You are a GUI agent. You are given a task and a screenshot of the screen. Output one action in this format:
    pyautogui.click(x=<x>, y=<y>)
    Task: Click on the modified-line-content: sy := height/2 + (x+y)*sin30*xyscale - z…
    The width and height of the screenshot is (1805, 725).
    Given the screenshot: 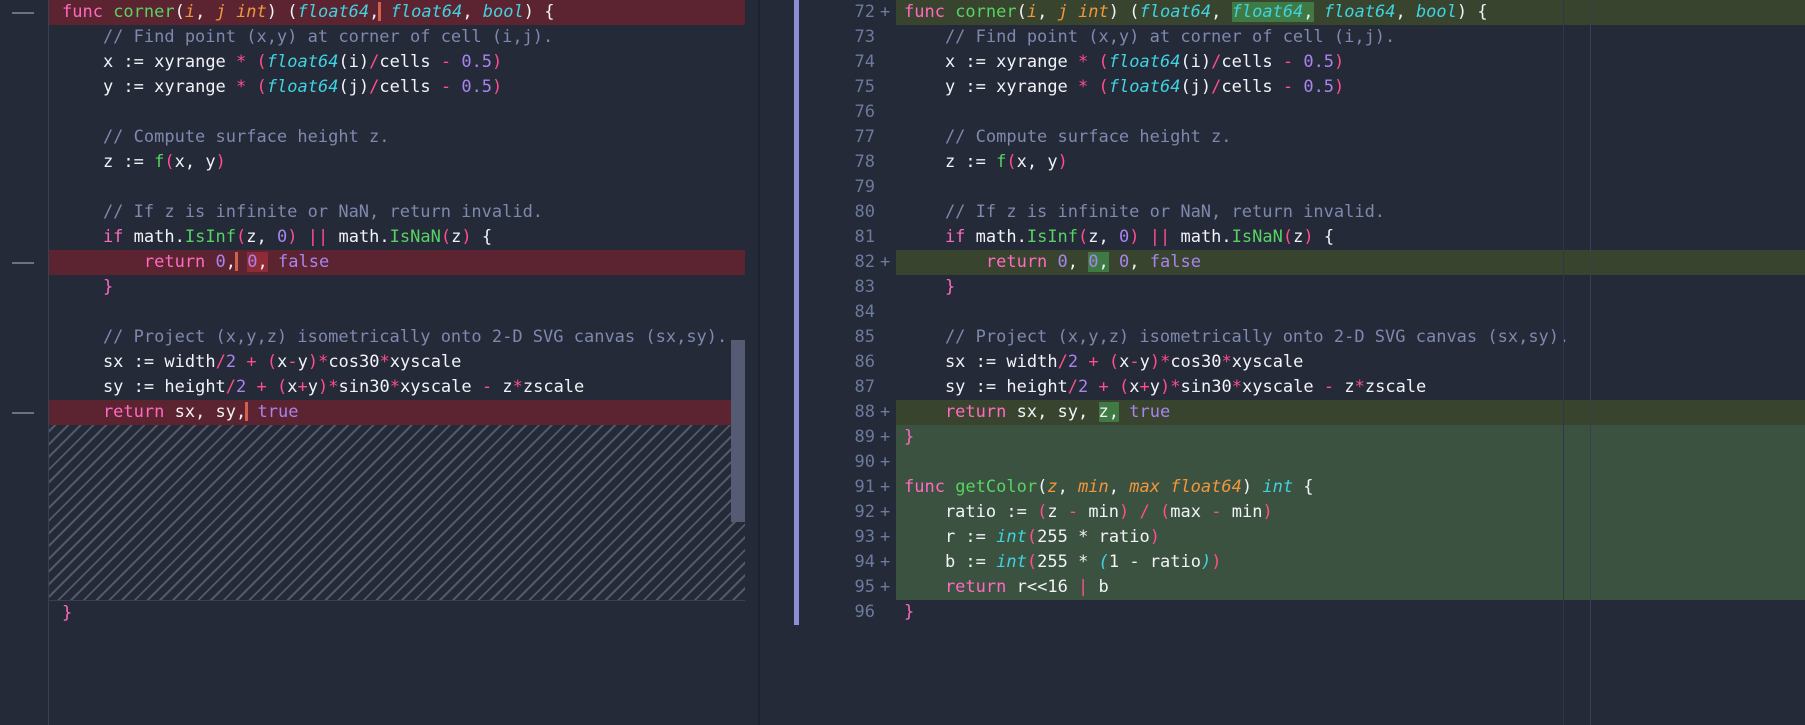 What is the action you would take?
    pyautogui.click(x=1350, y=387)
    